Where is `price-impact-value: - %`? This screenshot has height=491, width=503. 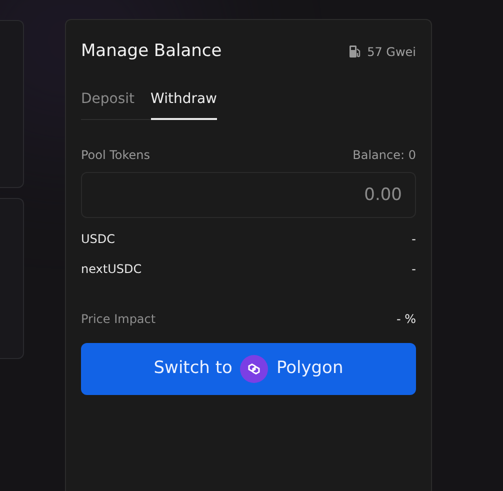
price-impact-value: - % is located at coordinates (406, 319).